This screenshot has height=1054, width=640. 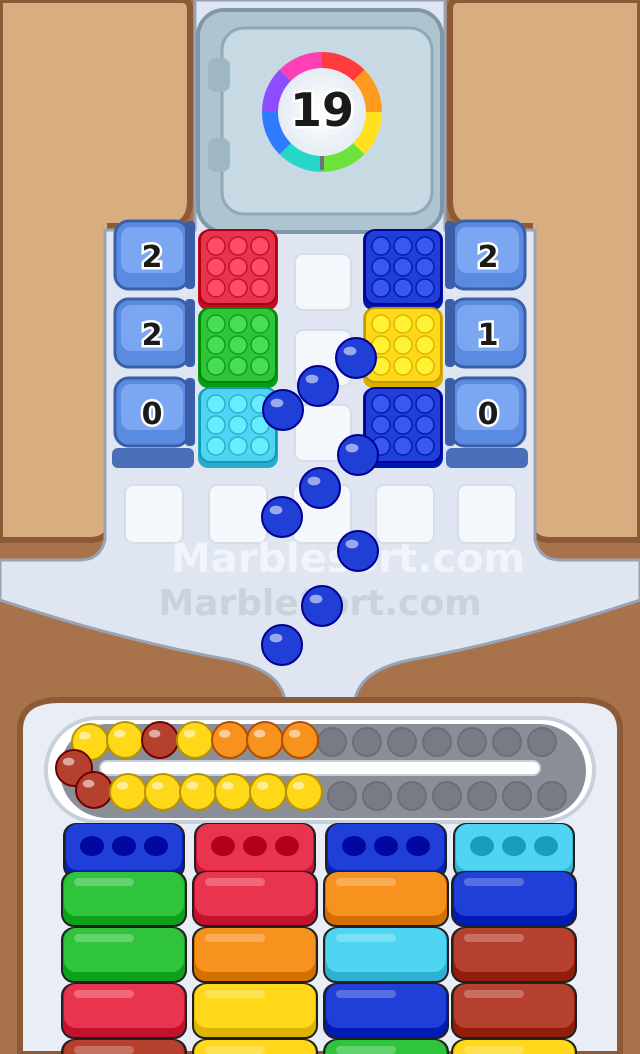 I want to click on dispenser-left-3: 0, so click(x=154, y=412).